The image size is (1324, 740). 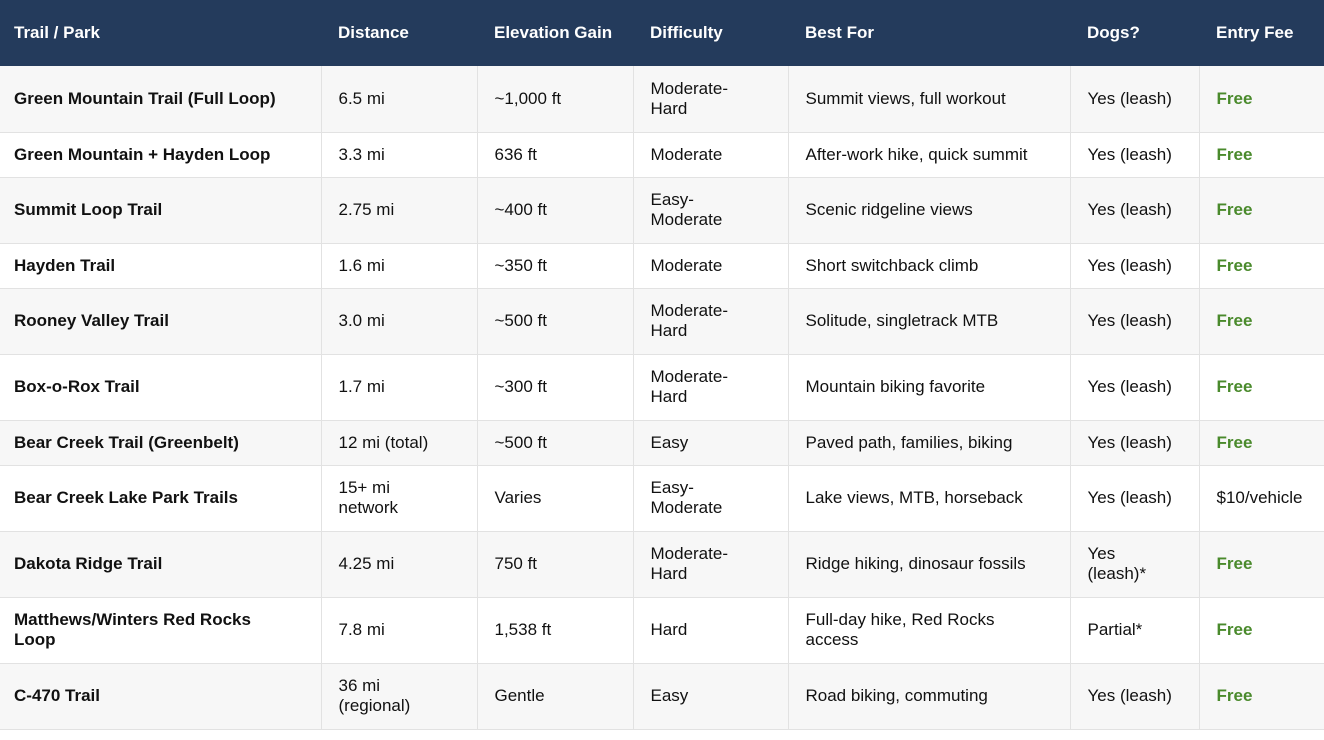 What do you see at coordinates (554, 498) in the screenshot?
I see `cell-elevation: Varies` at bounding box center [554, 498].